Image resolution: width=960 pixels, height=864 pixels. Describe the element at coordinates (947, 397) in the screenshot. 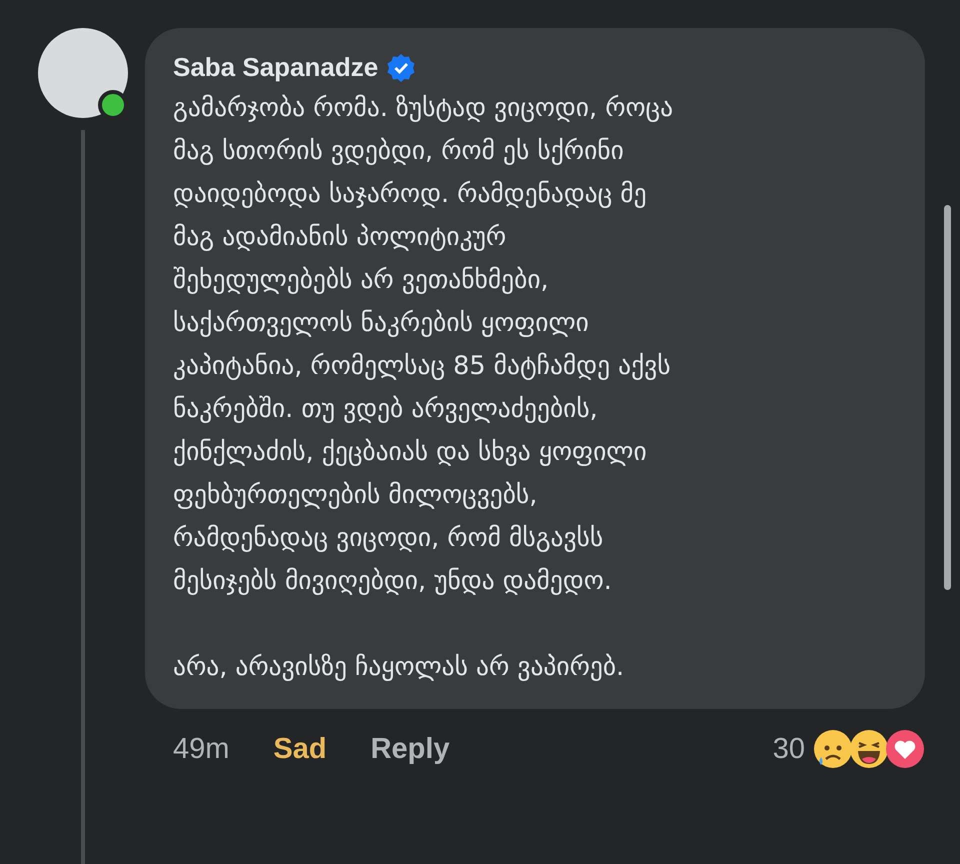

I see `scrollbar` at that location.